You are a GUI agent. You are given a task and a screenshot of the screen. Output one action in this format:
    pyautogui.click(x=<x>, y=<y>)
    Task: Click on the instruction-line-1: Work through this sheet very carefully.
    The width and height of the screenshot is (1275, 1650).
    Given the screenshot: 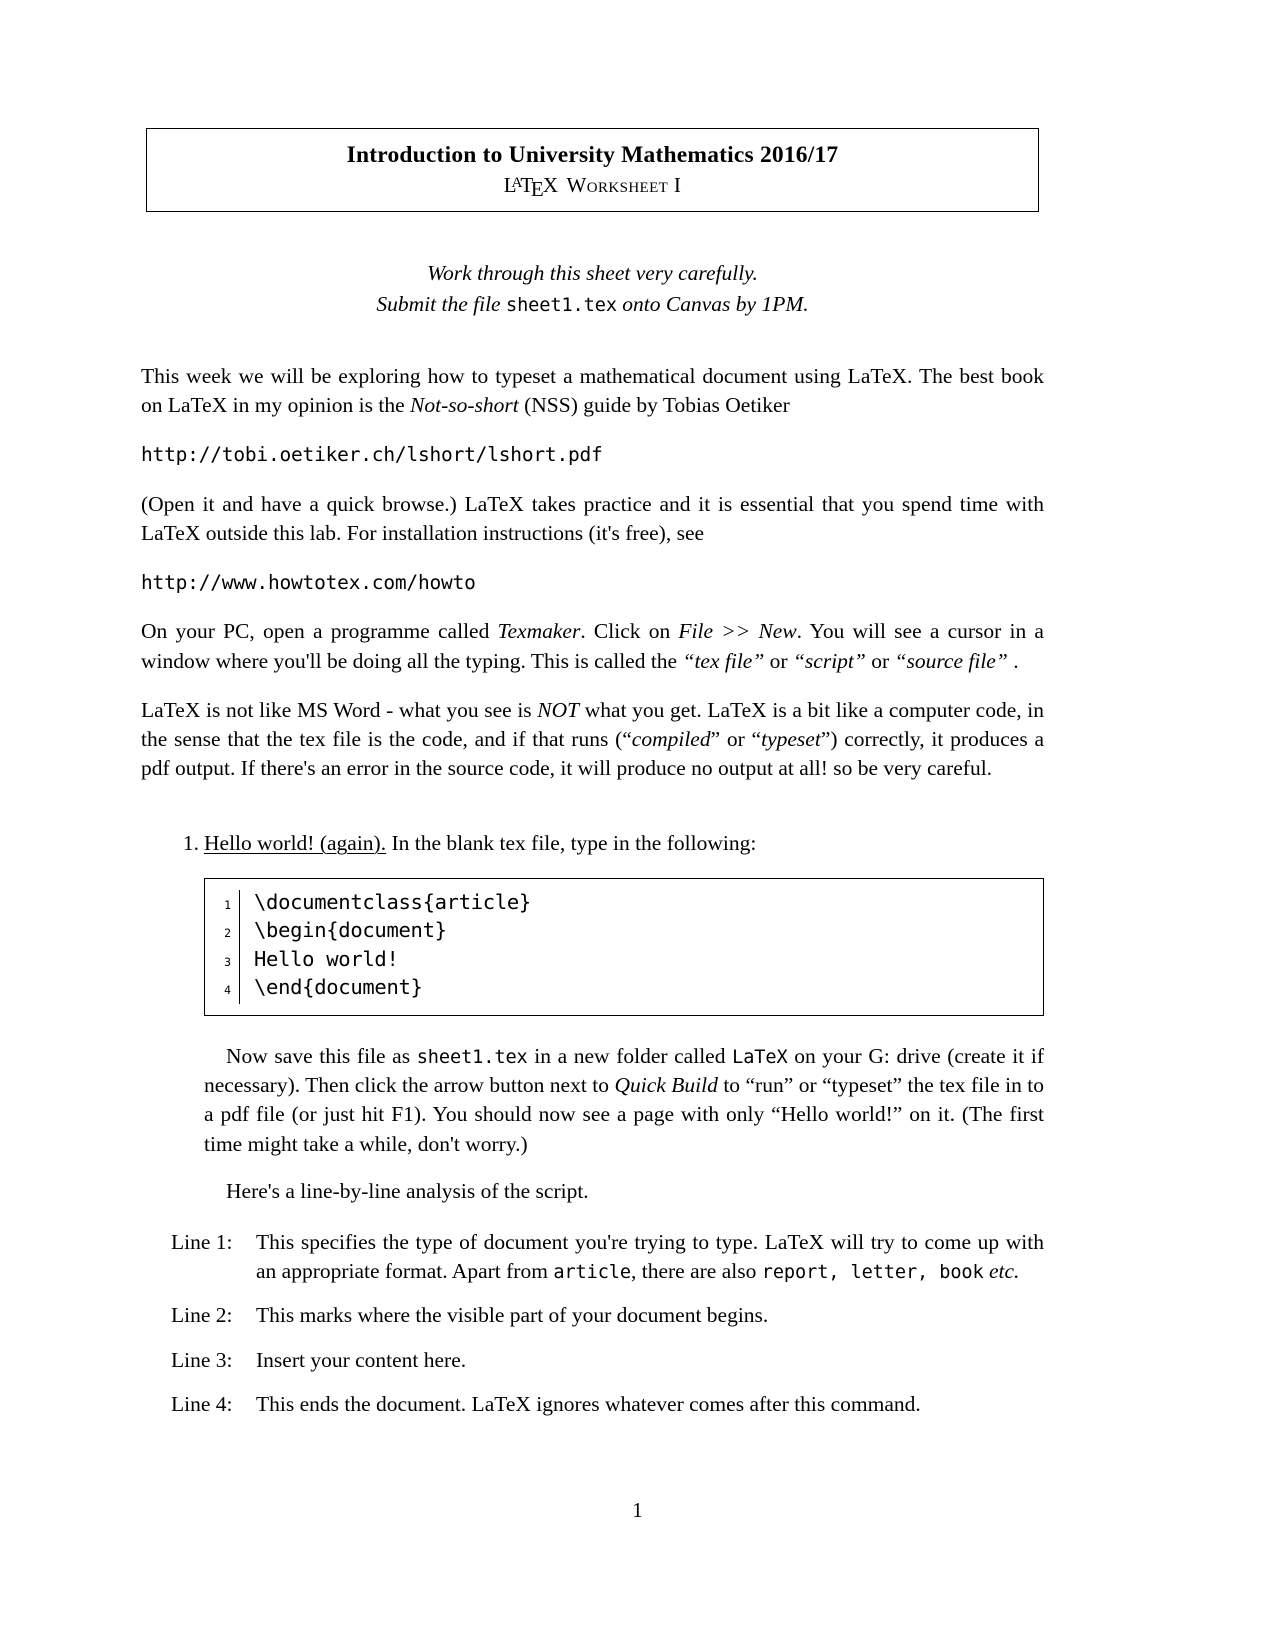 What is the action you would take?
    pyautogui.click(x=592, y=273)
    